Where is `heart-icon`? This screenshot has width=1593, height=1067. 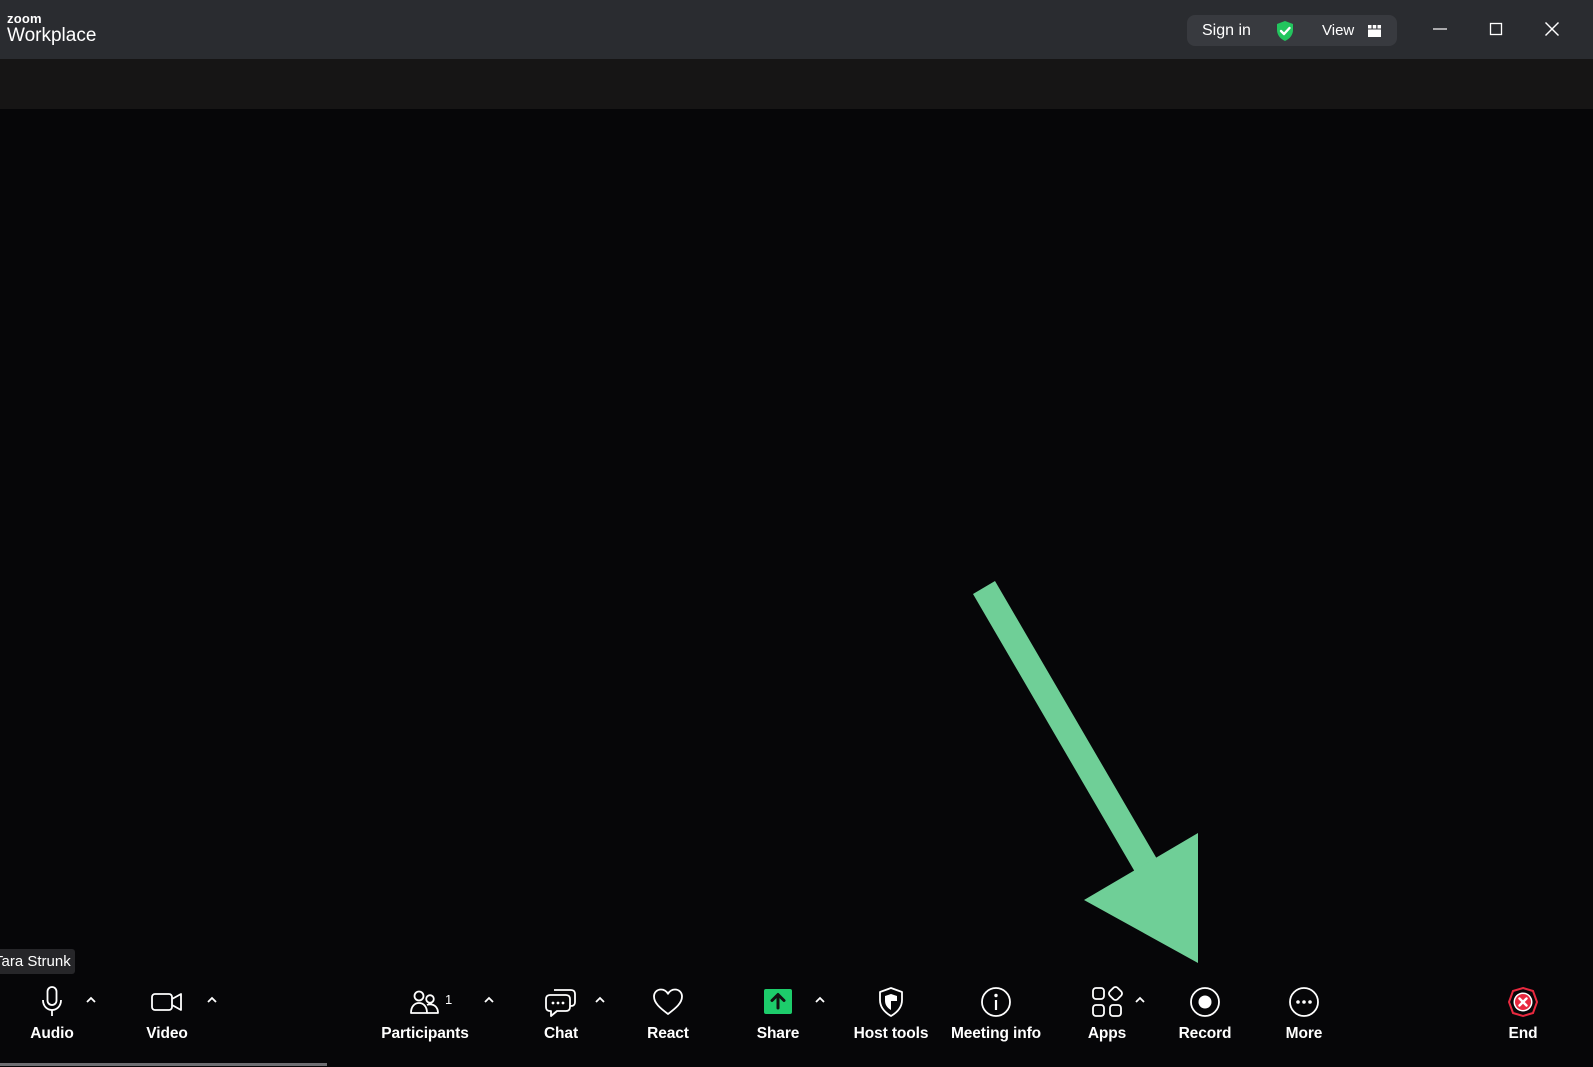
heart-icon is located at coordinates (668, 1001).